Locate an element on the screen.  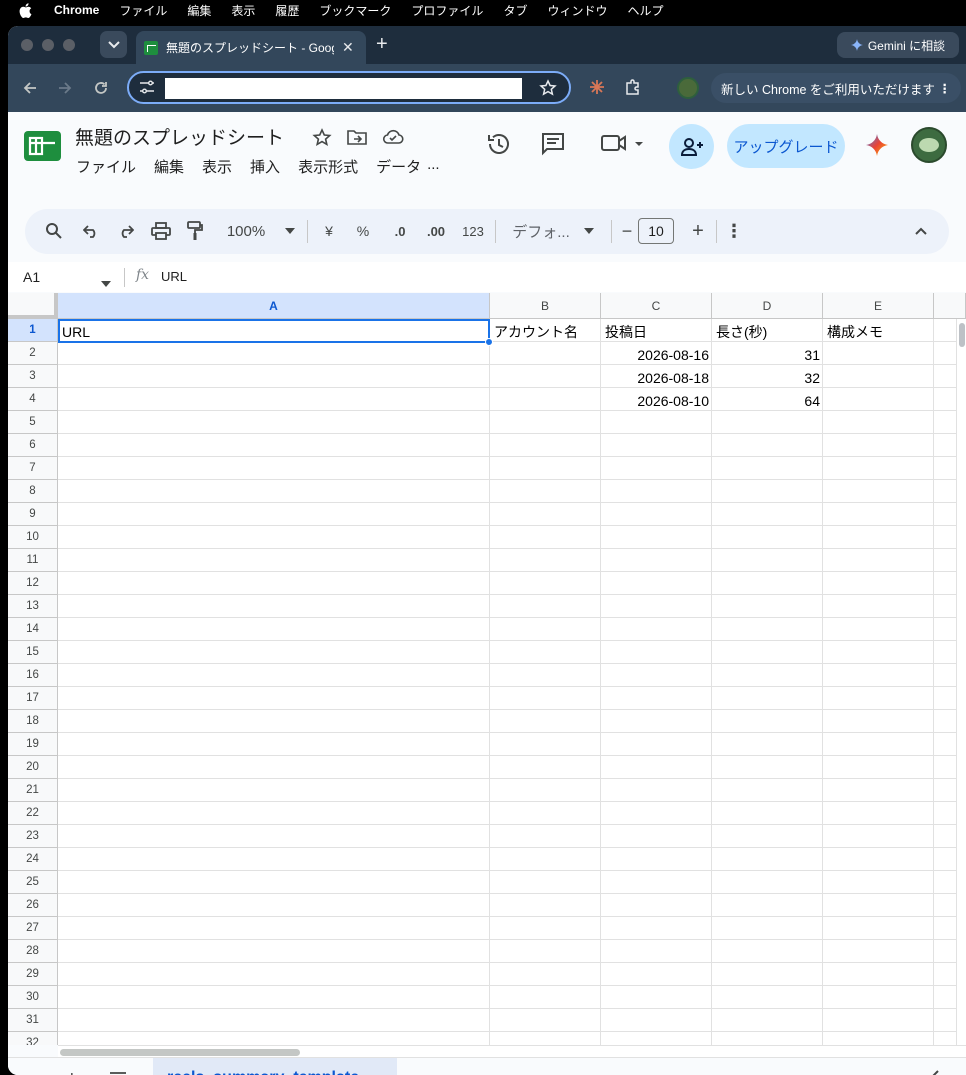
more-menu-icon: ⋮ is located at coordinates (945, 88).